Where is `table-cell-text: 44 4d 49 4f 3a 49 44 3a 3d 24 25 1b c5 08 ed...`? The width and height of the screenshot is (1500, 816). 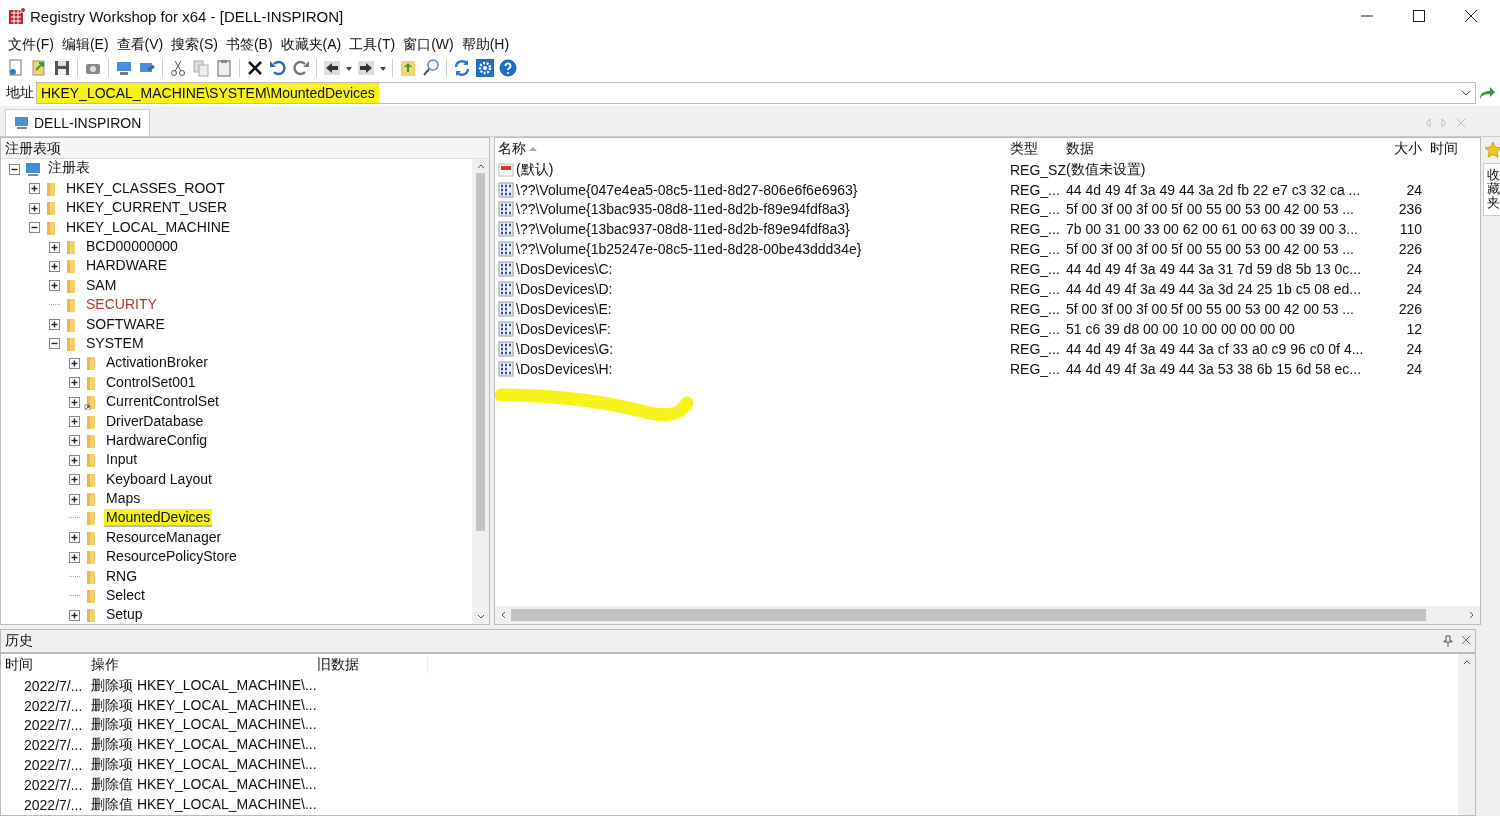 table-cell-text: 44 4d 49 4f 3a 49 44 3a 3d 24 25 1b c5 08 ed... is located at coordinates (1214, 289).